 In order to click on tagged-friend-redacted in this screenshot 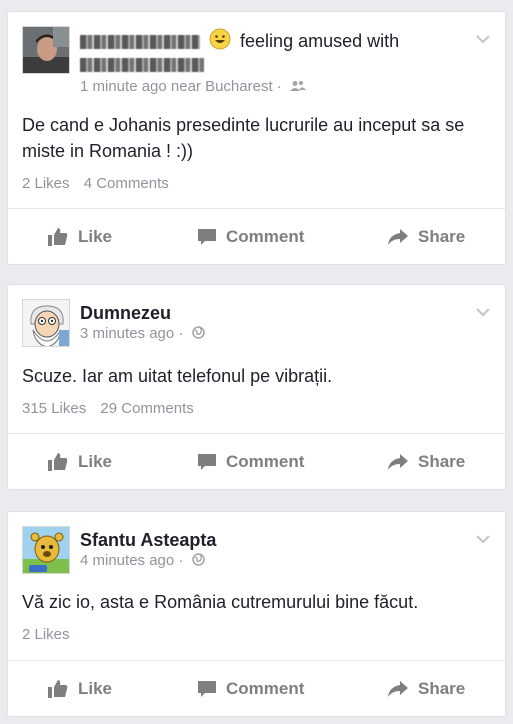, I will do `click(142, 65)`.